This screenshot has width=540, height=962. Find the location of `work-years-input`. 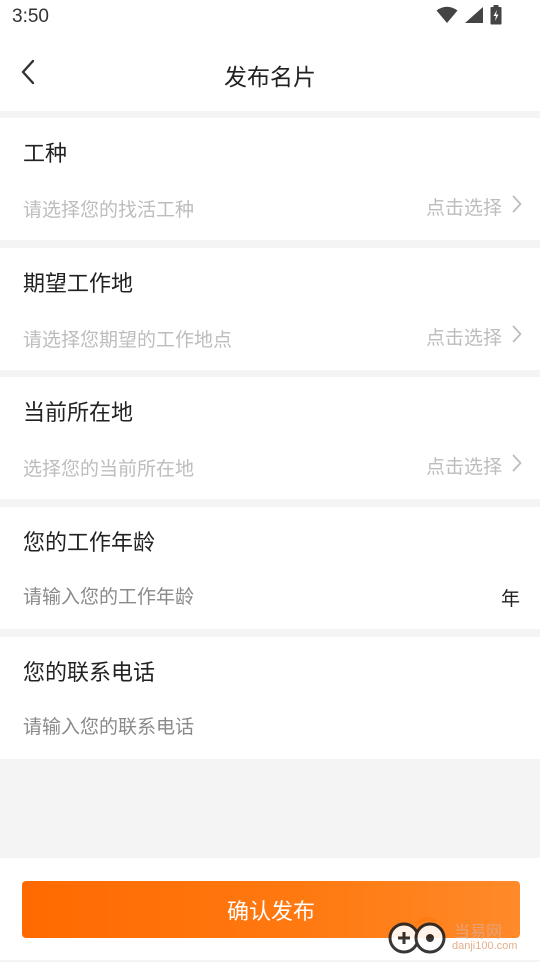

work-years-input is located at coordinates (253, 597).